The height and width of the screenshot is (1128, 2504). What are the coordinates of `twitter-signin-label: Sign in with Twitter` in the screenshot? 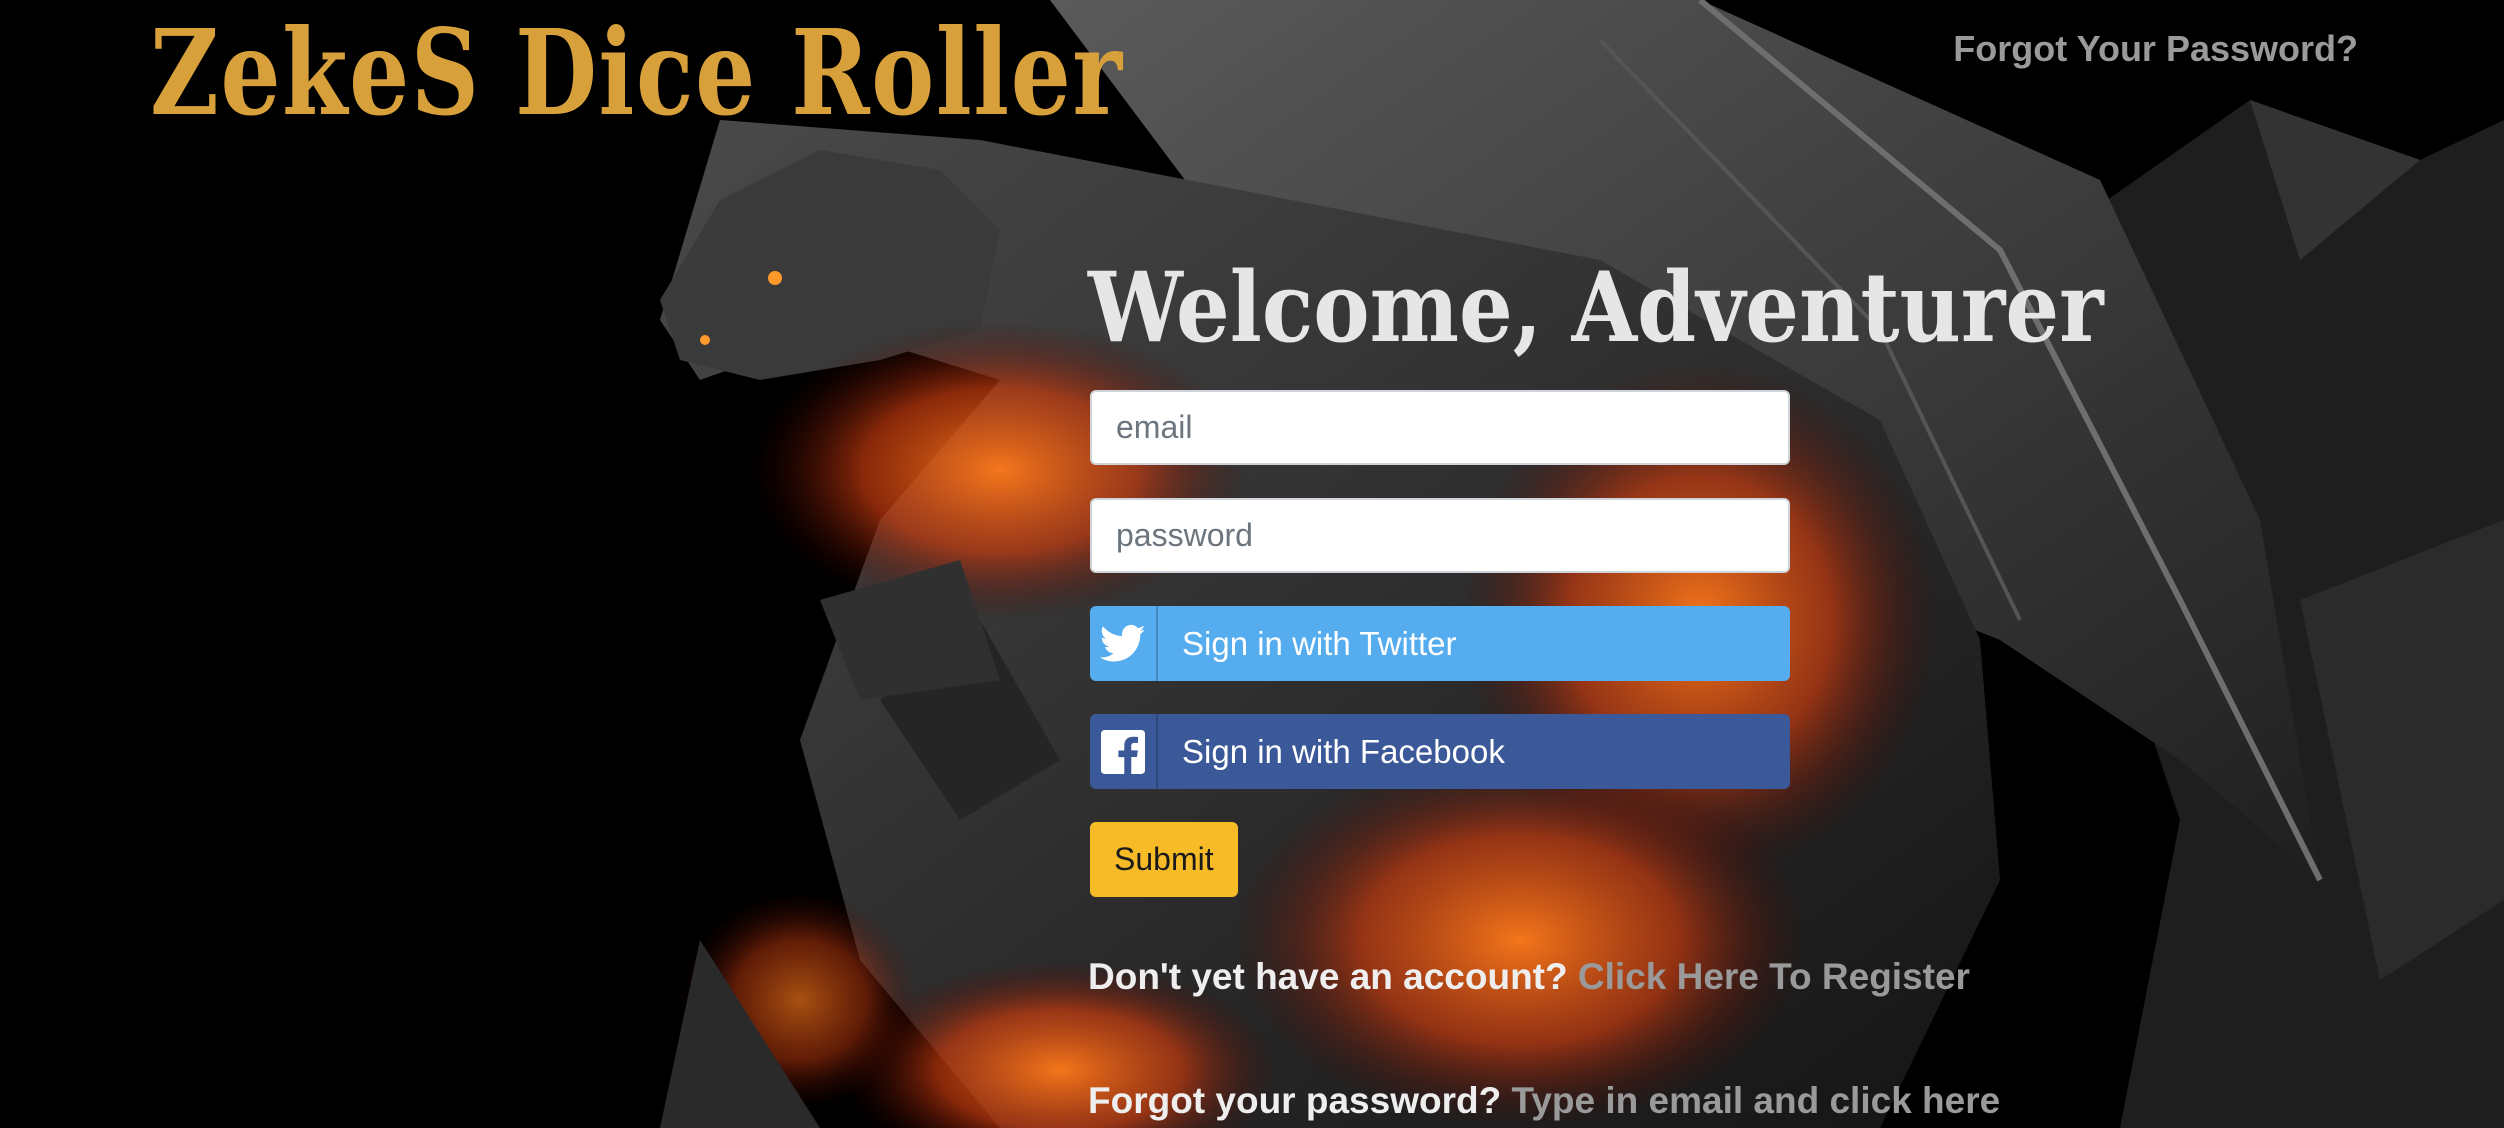 It's located at (1319, 643).